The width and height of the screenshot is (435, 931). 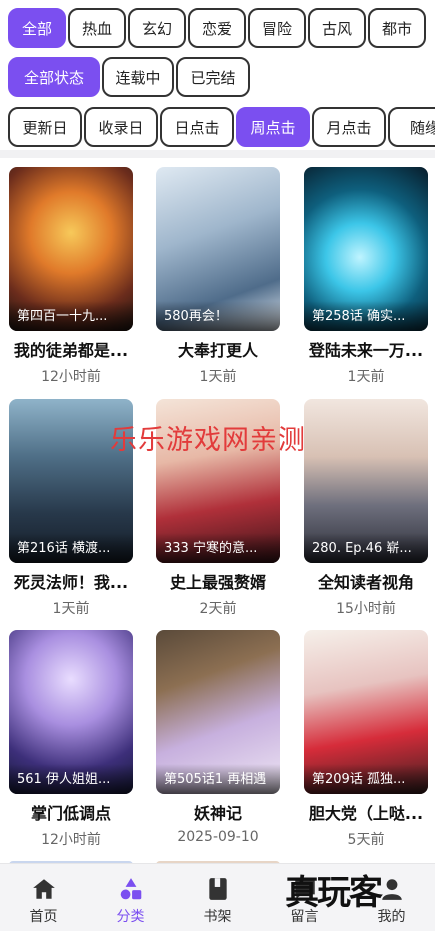 What do you see at coordinates (397, 28) in the screenshot?
I see `genre-chip-urban: 都市` at bounding box center [397, 28].